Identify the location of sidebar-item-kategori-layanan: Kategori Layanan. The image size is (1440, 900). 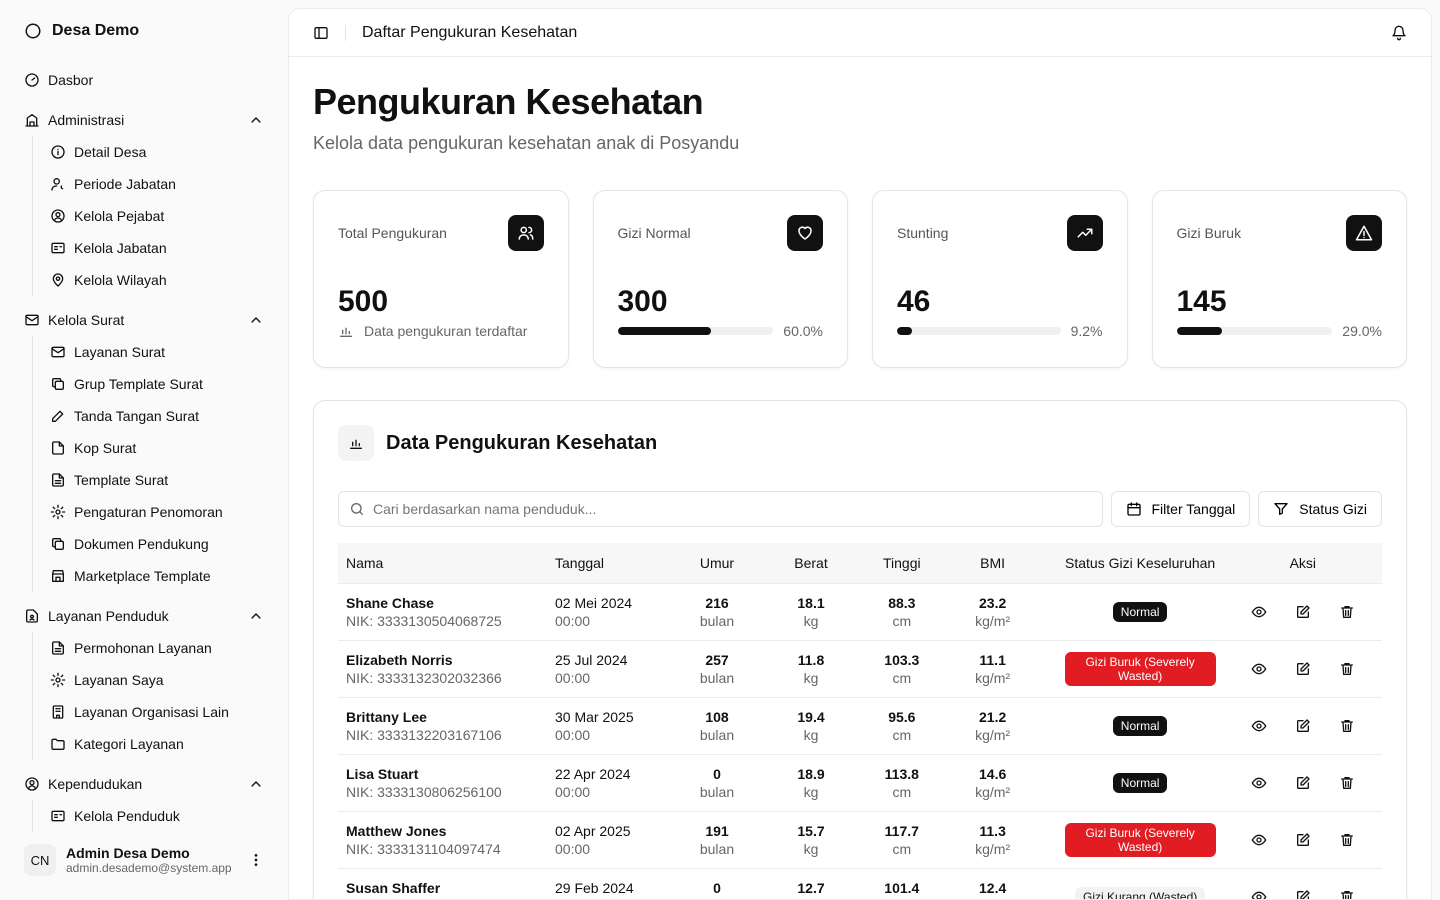
(157, 744).